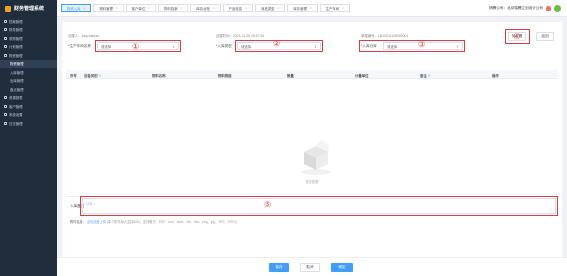 The image size is (567, 276). I want to click on tab: 物料档案 ×, so click(173, 8).